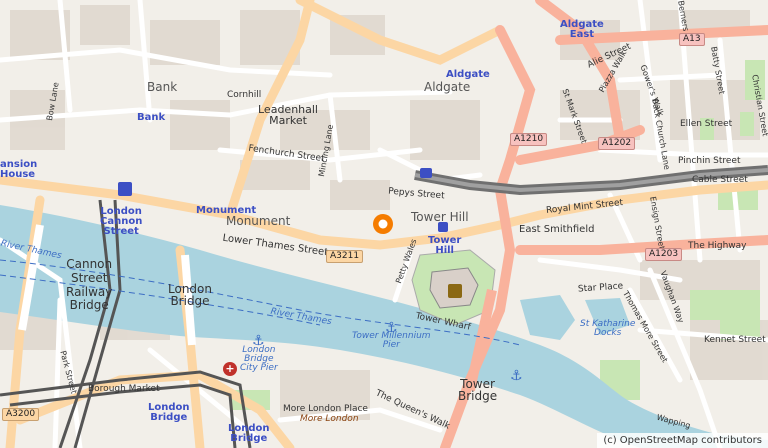 The height and width of the screenshot is (448, 768). What do you see at coordinates (682, 440) in the screenshot?
I see `map-attribution: (c) OpenStreetMap contributors` at bounding box center [682, 440].